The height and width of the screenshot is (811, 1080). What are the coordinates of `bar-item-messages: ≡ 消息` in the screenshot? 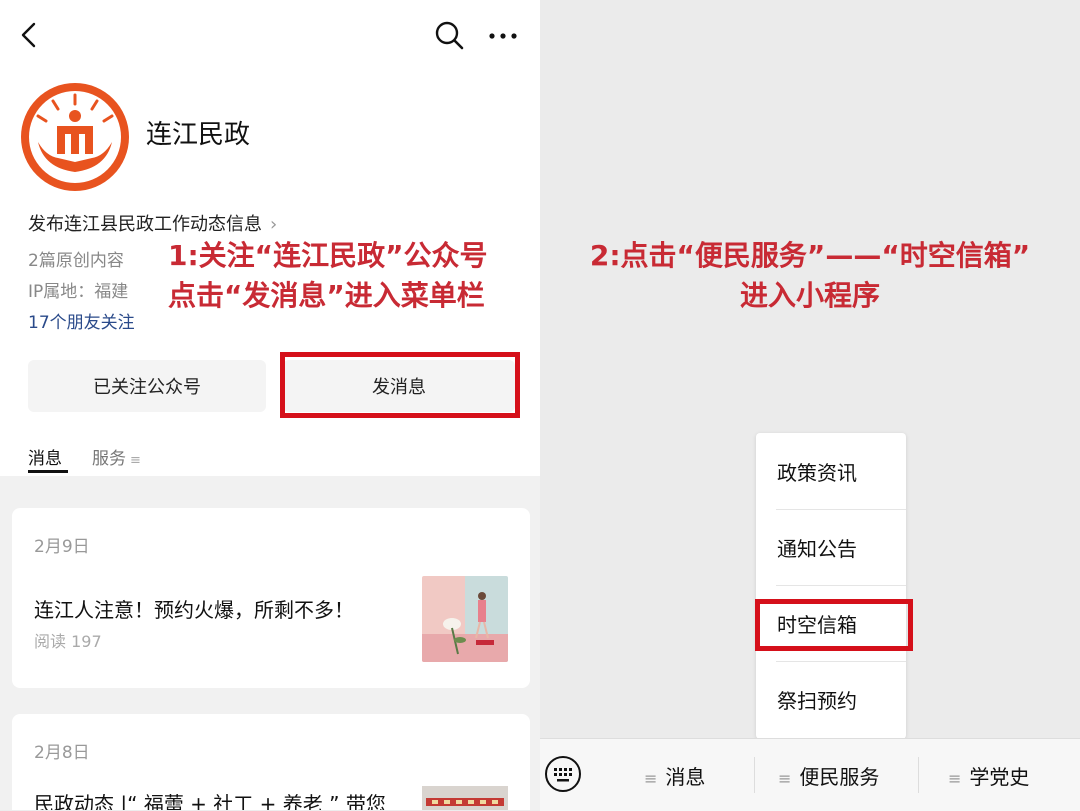 It's located at (674, 775).